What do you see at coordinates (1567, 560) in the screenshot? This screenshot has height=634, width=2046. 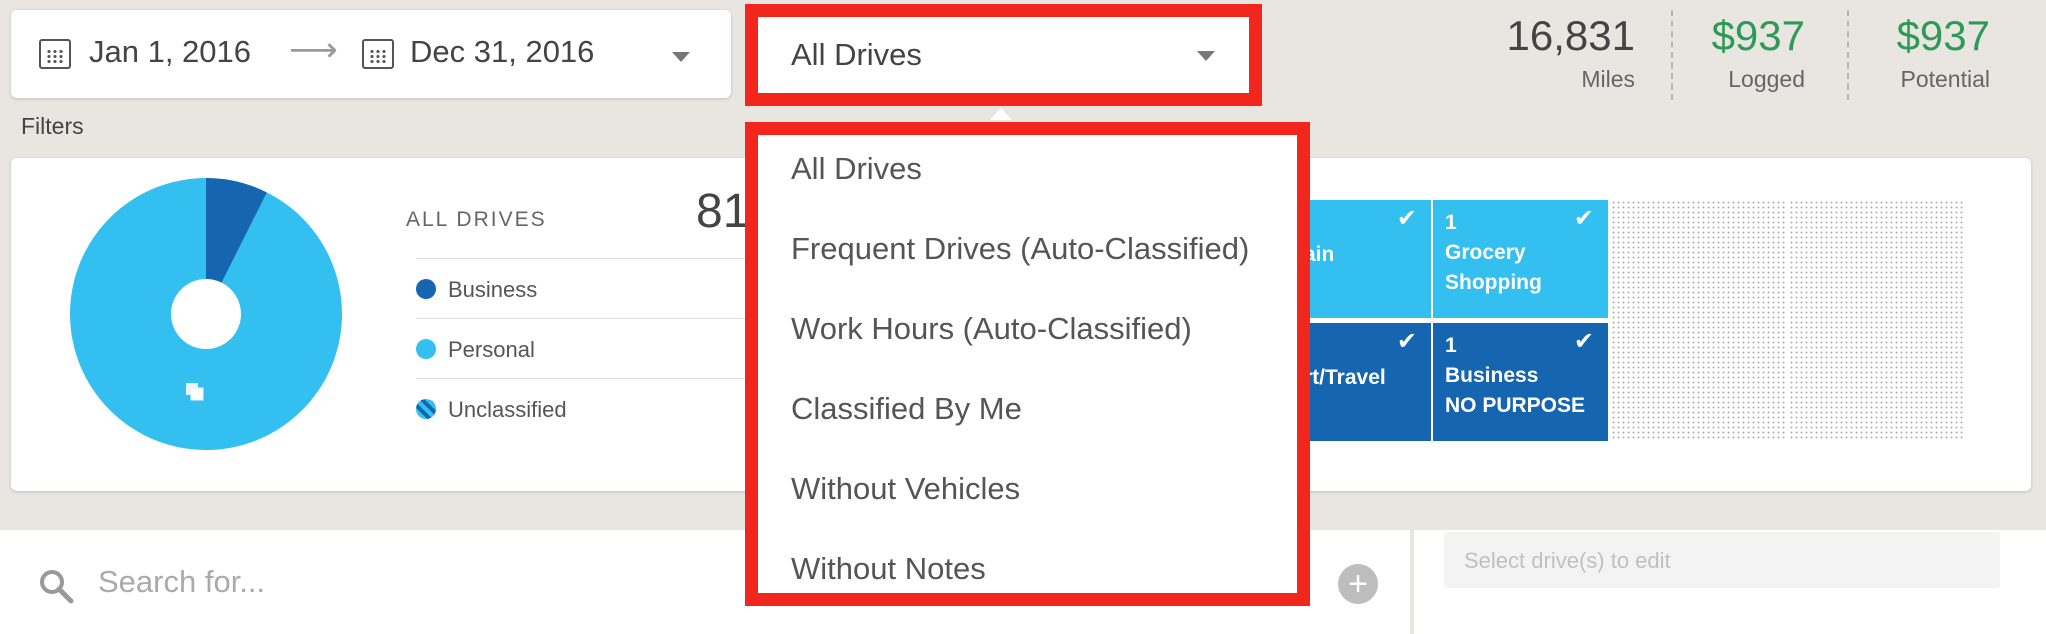 I see `edit-drives-placeholder: Select drive(s) to edit` at bounding box center [1567, 560].